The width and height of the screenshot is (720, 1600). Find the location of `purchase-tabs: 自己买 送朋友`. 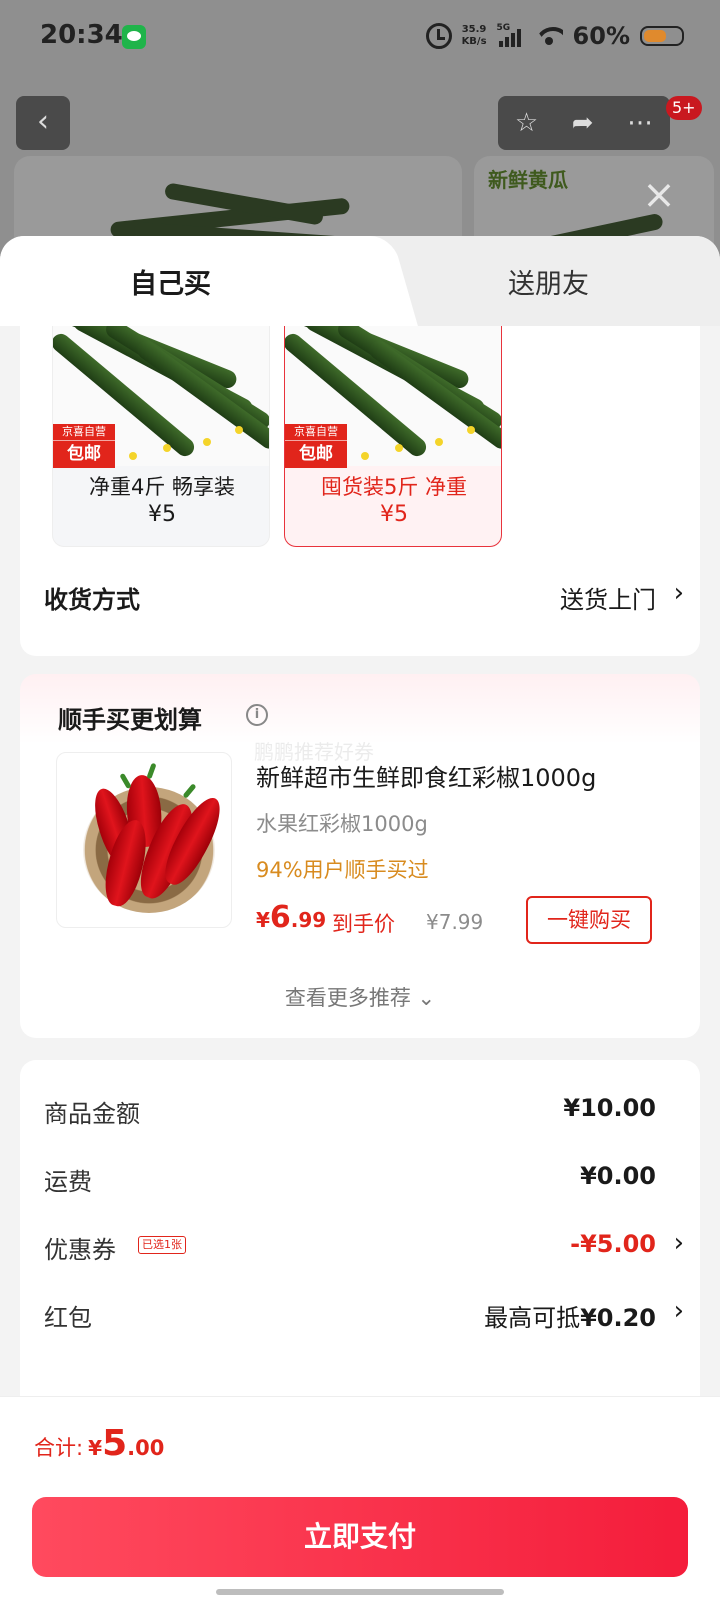

purchase-tabs: 自己买 送朋友 is located at coordinates (360, 281).